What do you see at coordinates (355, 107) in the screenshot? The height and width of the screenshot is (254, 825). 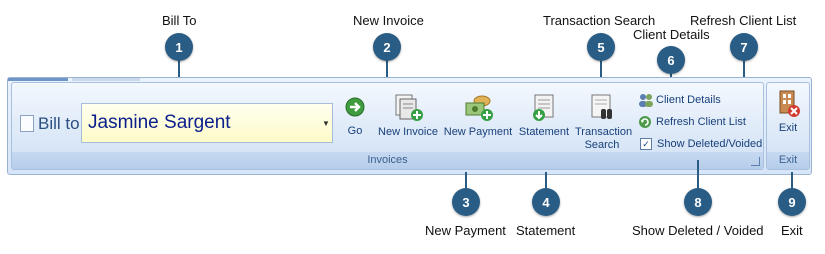 I see `go-arrow-icon` at bounding box center [355, 107].